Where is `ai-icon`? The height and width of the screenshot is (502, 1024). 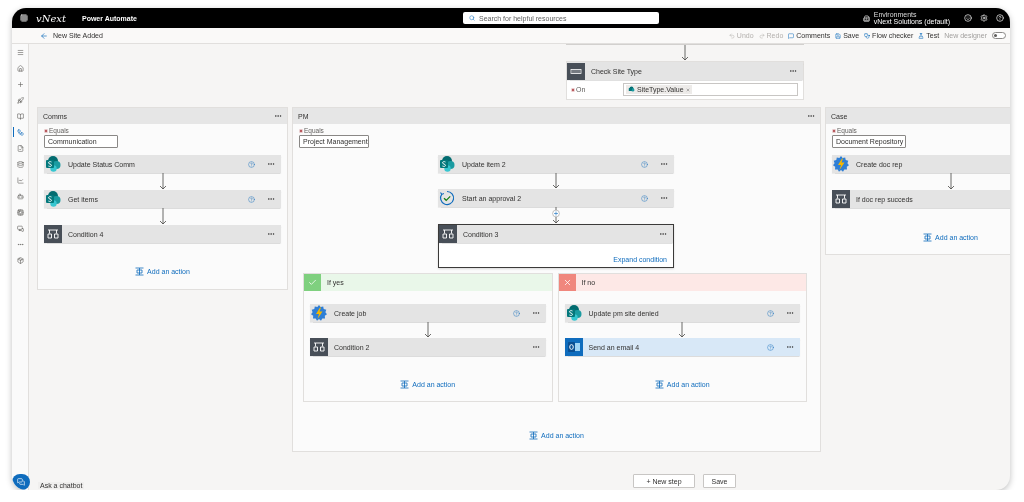
ai-icon is located at coordinates (20, 196).